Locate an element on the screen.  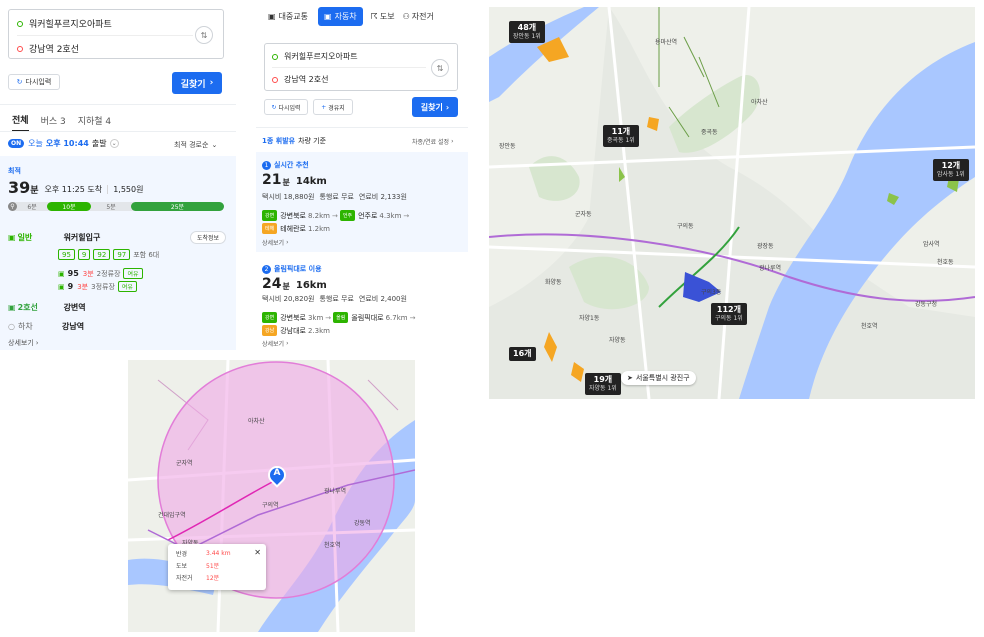
route2-road2-km: 6.7km is located at coordinates (396, 317).